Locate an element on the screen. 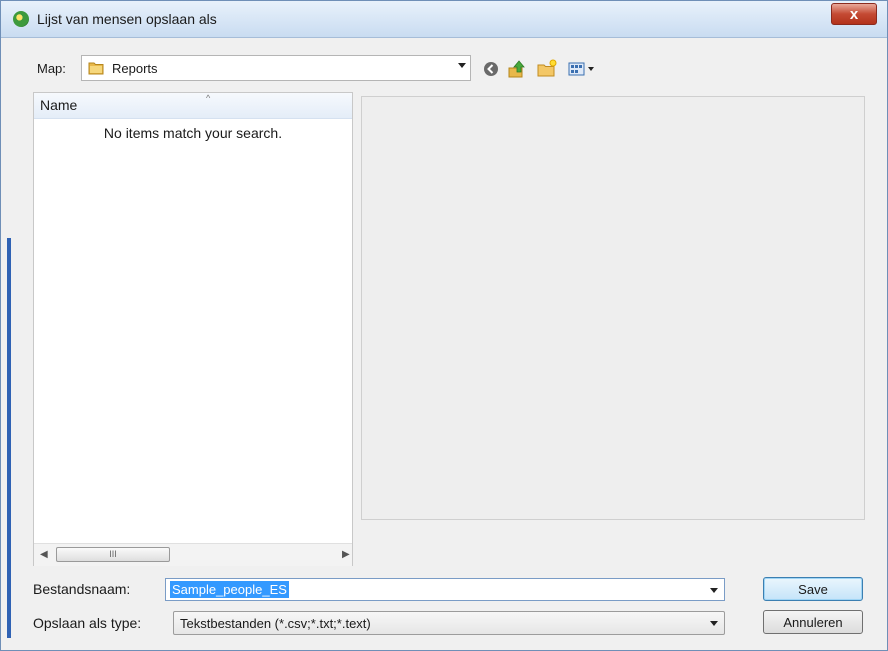 The image size is (888, 651). column-header-name: Name is located at coordinates (58, 105).